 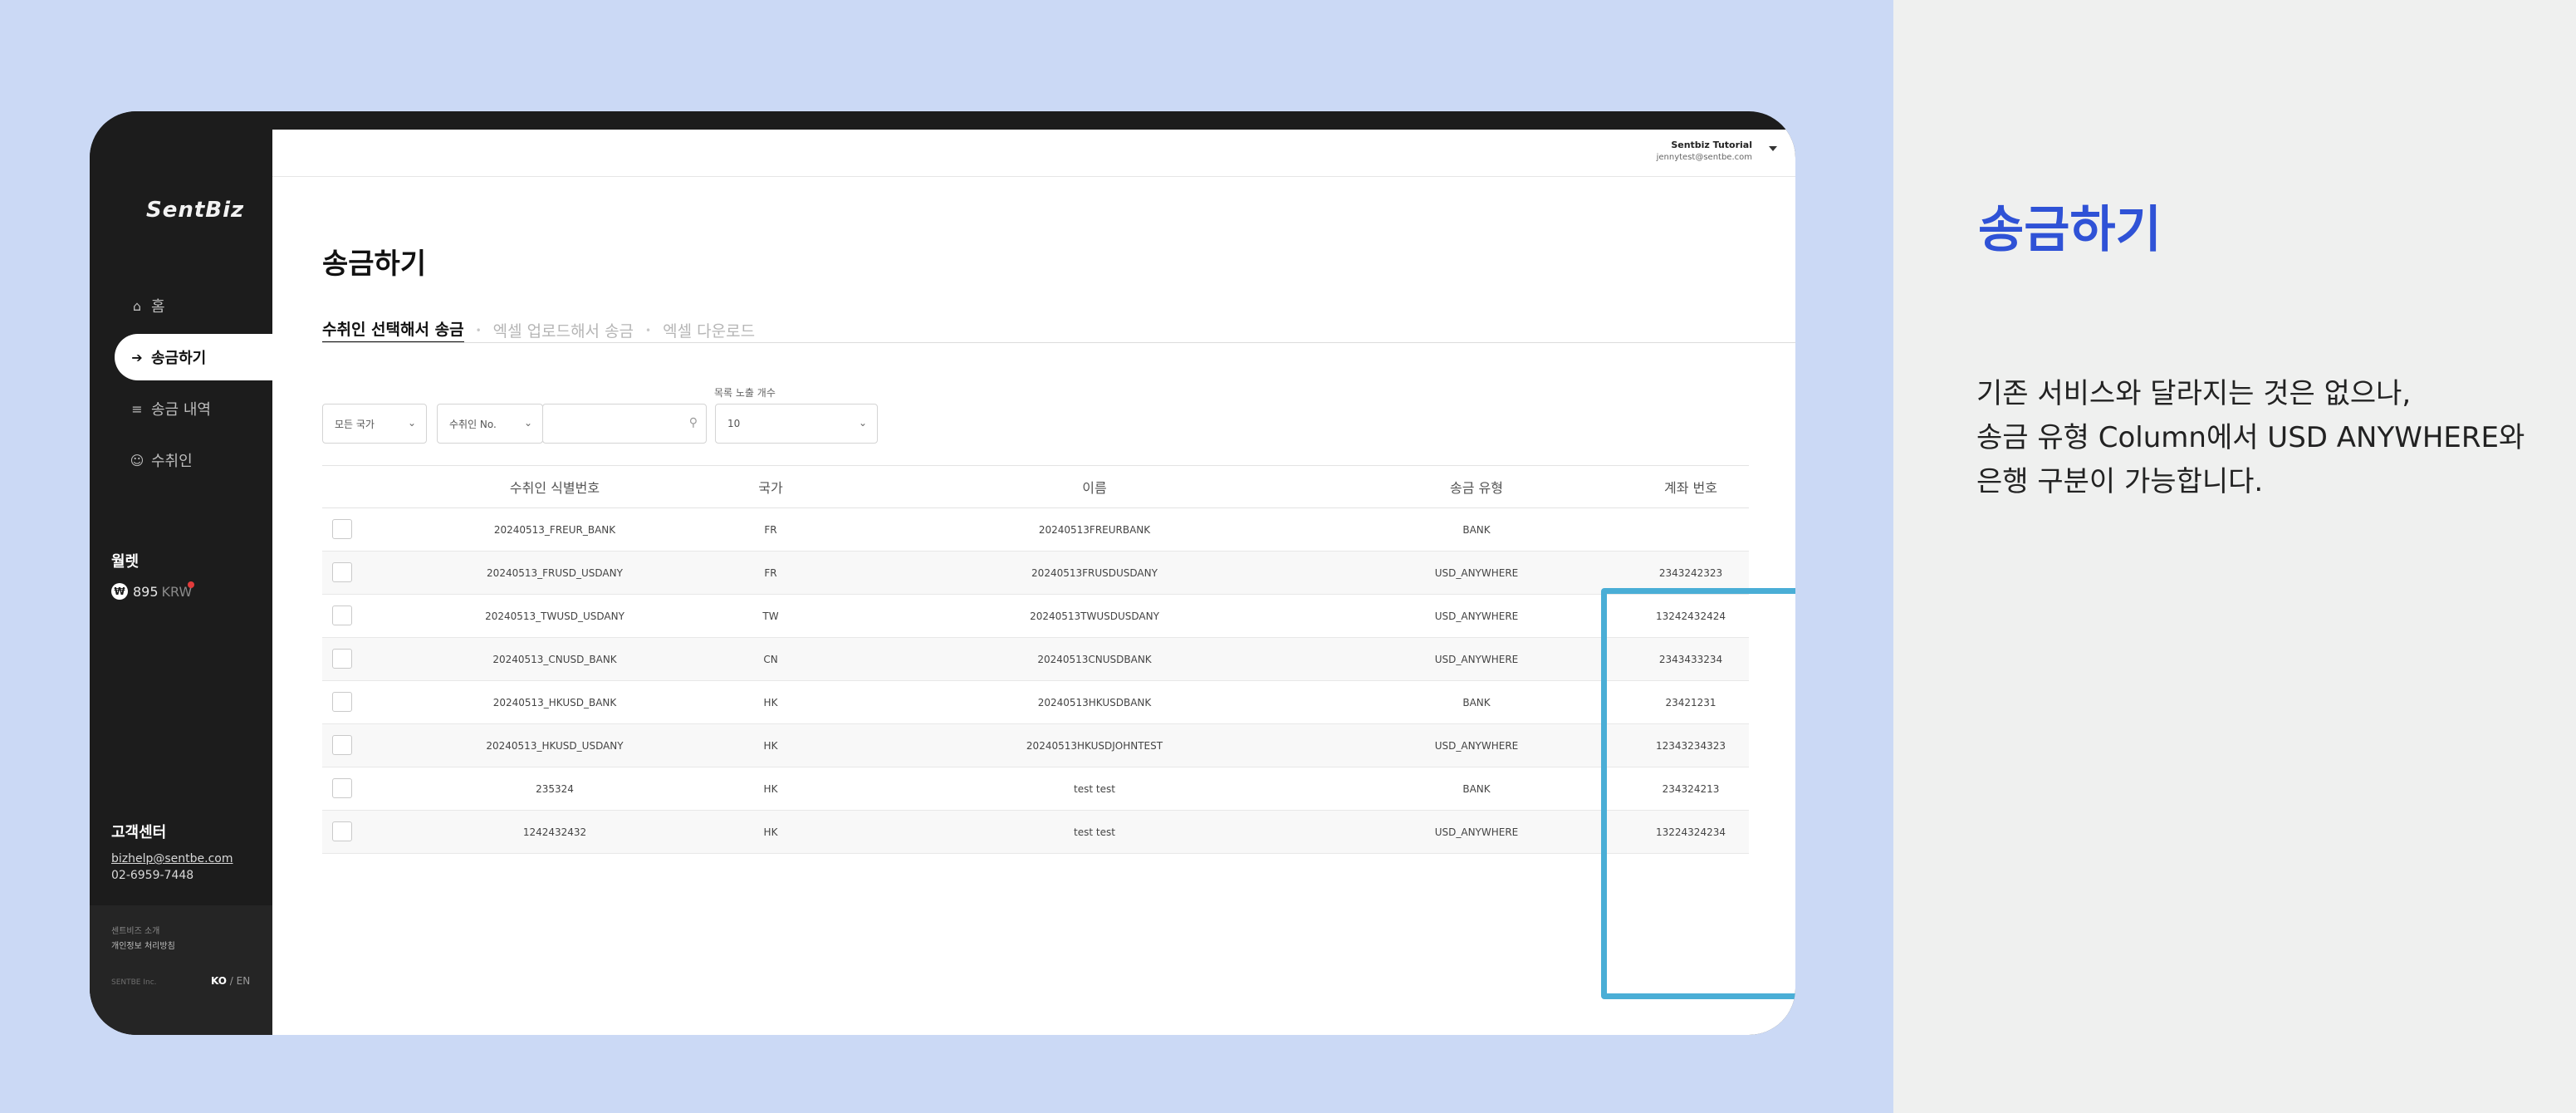 I want to click on cell-name: 20240513TWUSDUSDANY, so click(x=1095, y=616).